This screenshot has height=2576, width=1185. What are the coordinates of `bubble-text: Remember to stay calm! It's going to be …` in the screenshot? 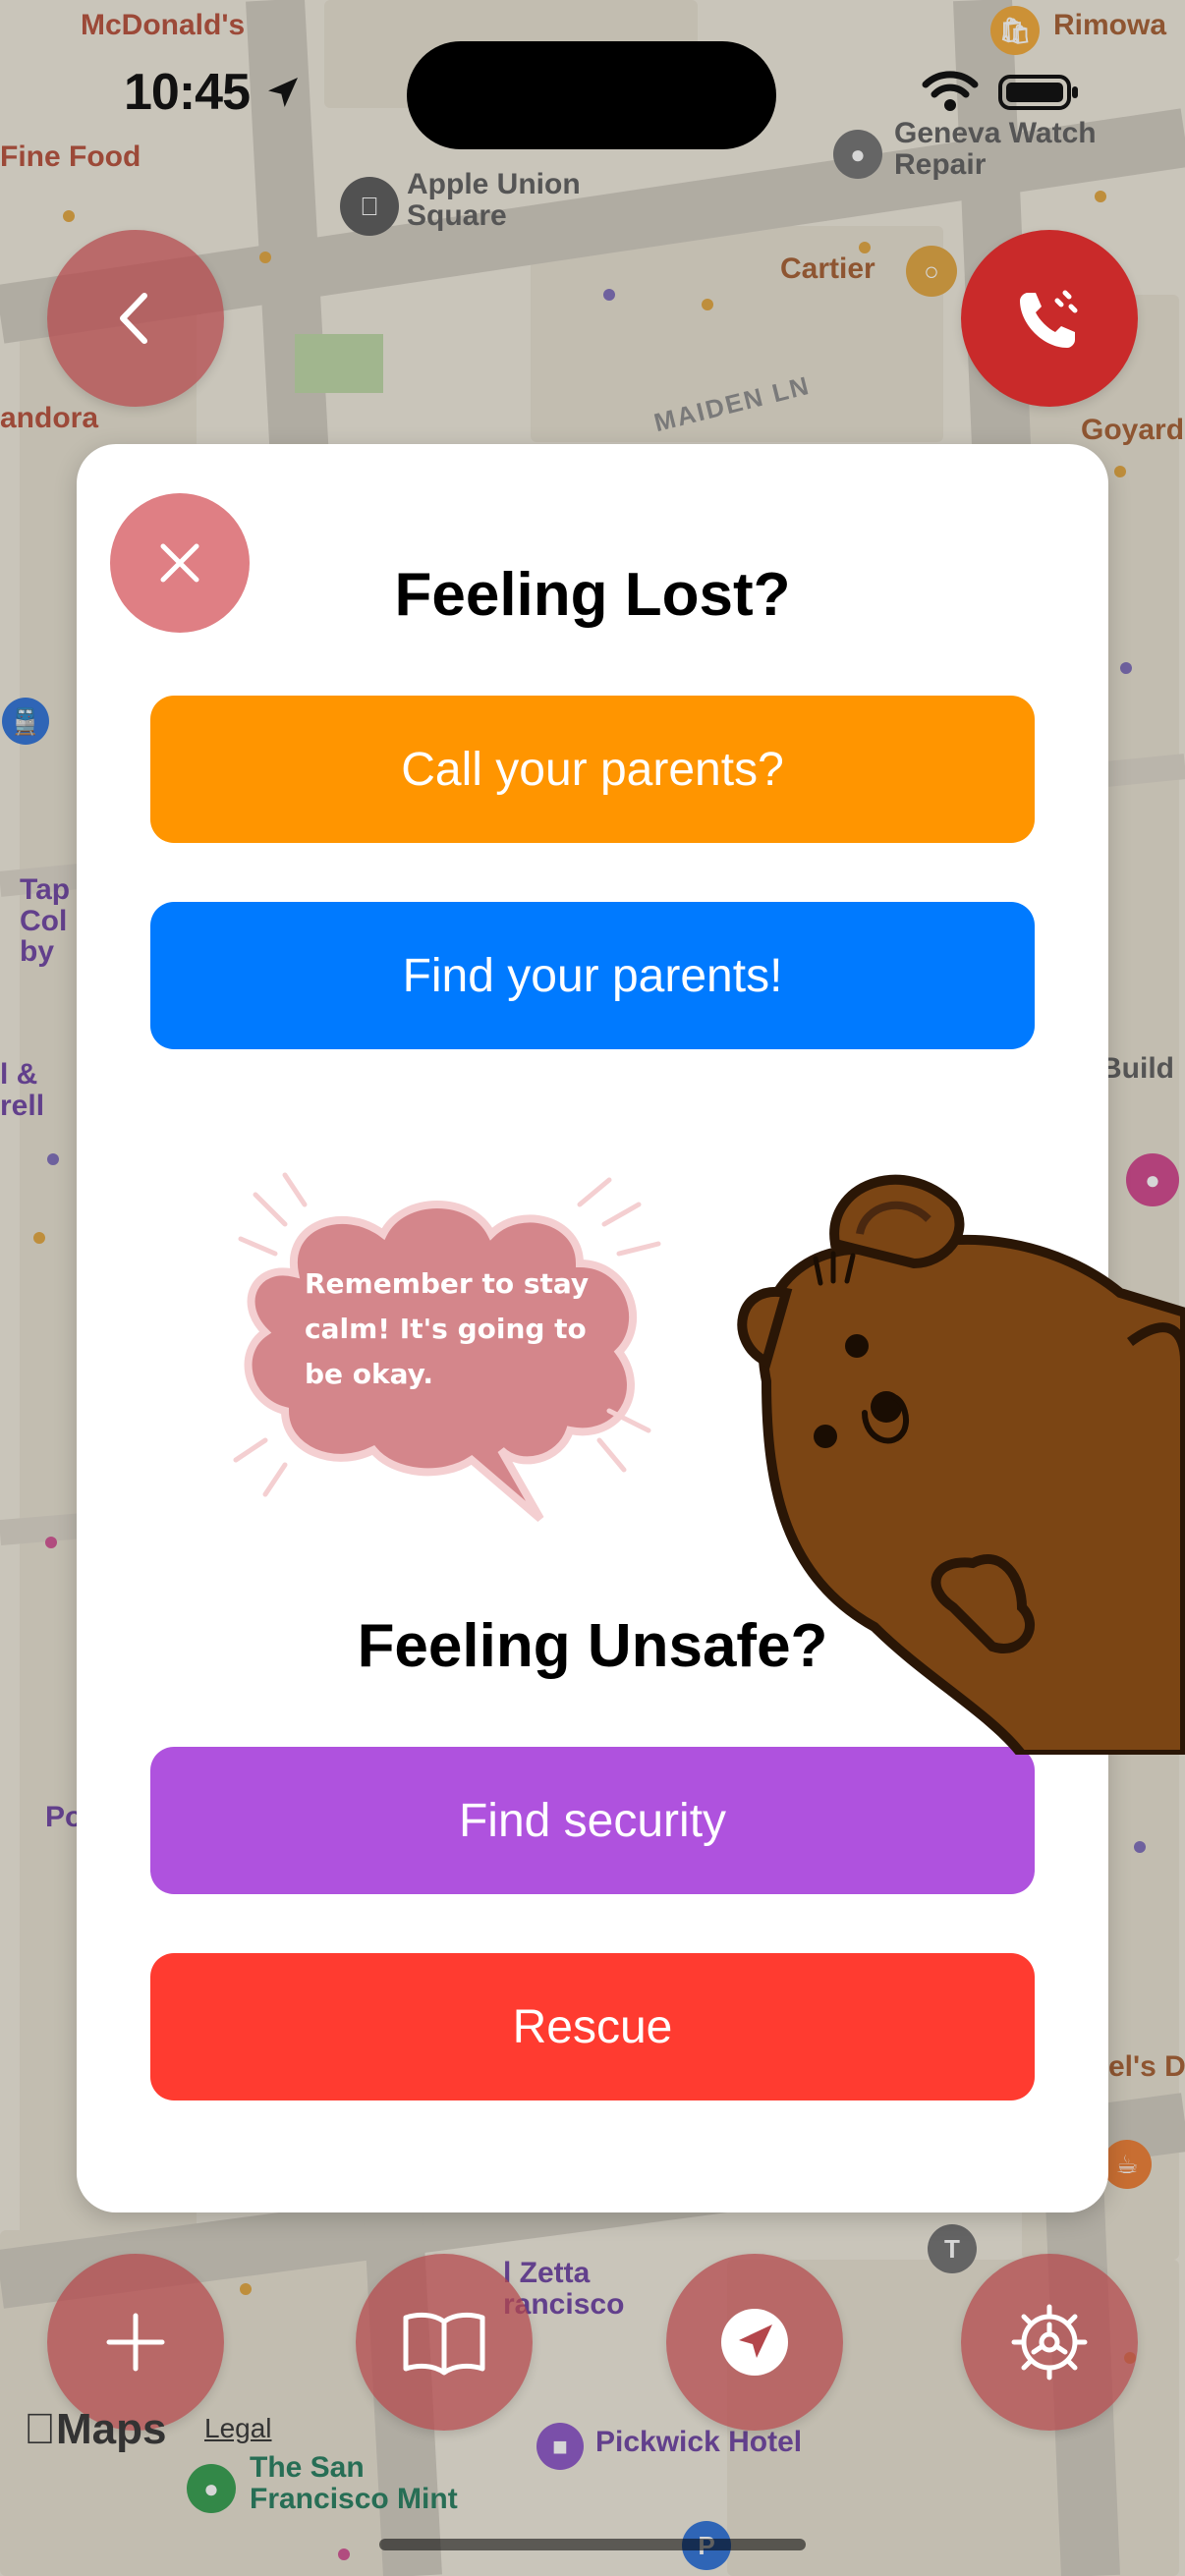 It's located at (448, 1328).